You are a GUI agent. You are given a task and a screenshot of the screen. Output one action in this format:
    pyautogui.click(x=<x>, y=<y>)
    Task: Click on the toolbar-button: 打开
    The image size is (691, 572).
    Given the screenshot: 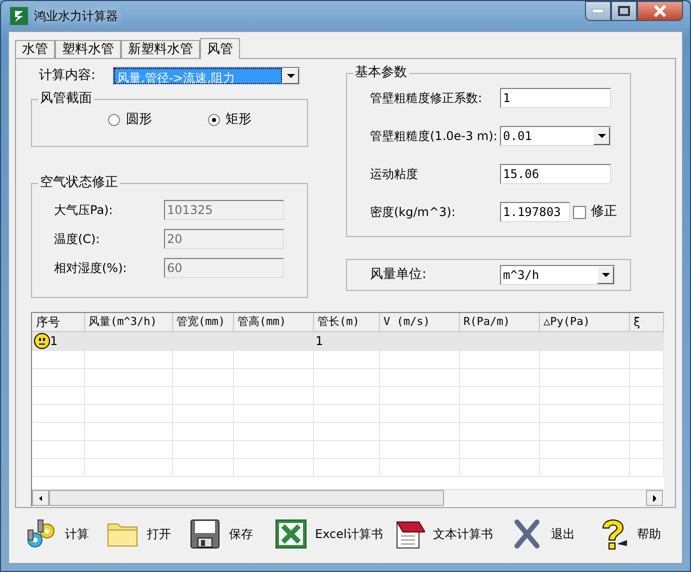 What is the action you would take?
    pyautogui.click(x=139, y=534)
    